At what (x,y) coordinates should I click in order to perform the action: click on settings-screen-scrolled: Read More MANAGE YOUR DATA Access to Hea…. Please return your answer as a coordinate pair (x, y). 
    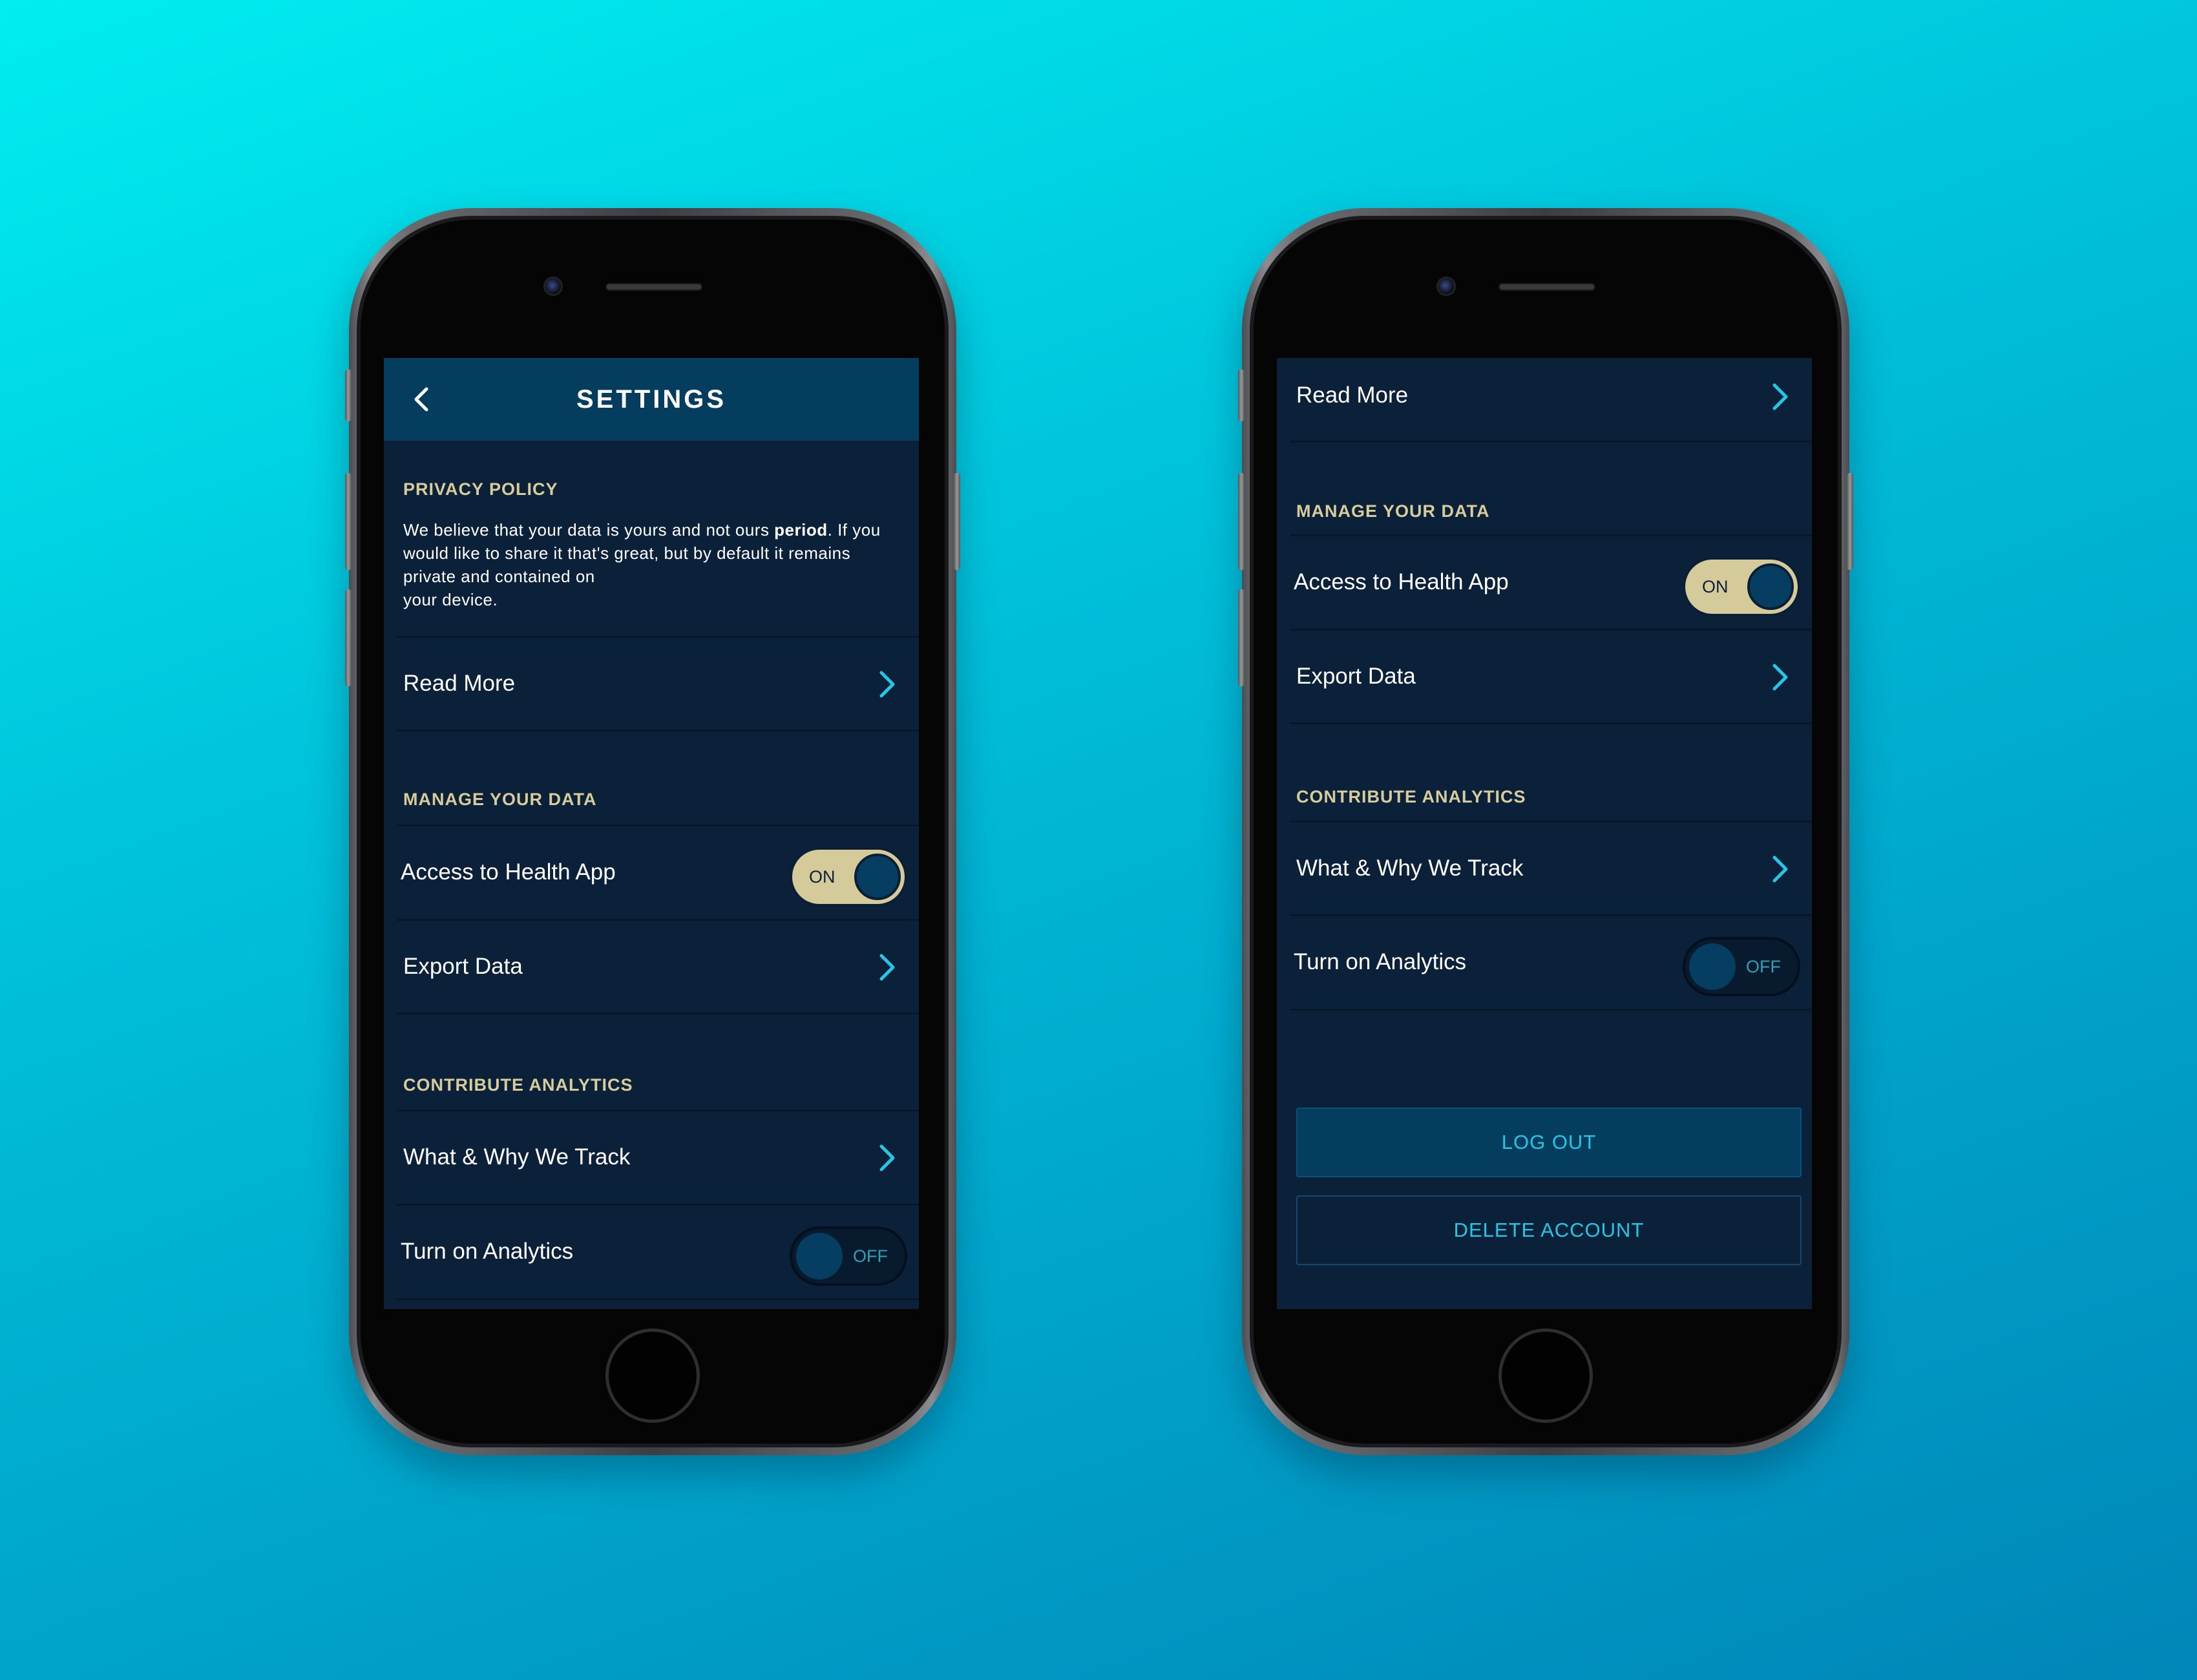
    Looking at the image, I should click on (1544, 833).